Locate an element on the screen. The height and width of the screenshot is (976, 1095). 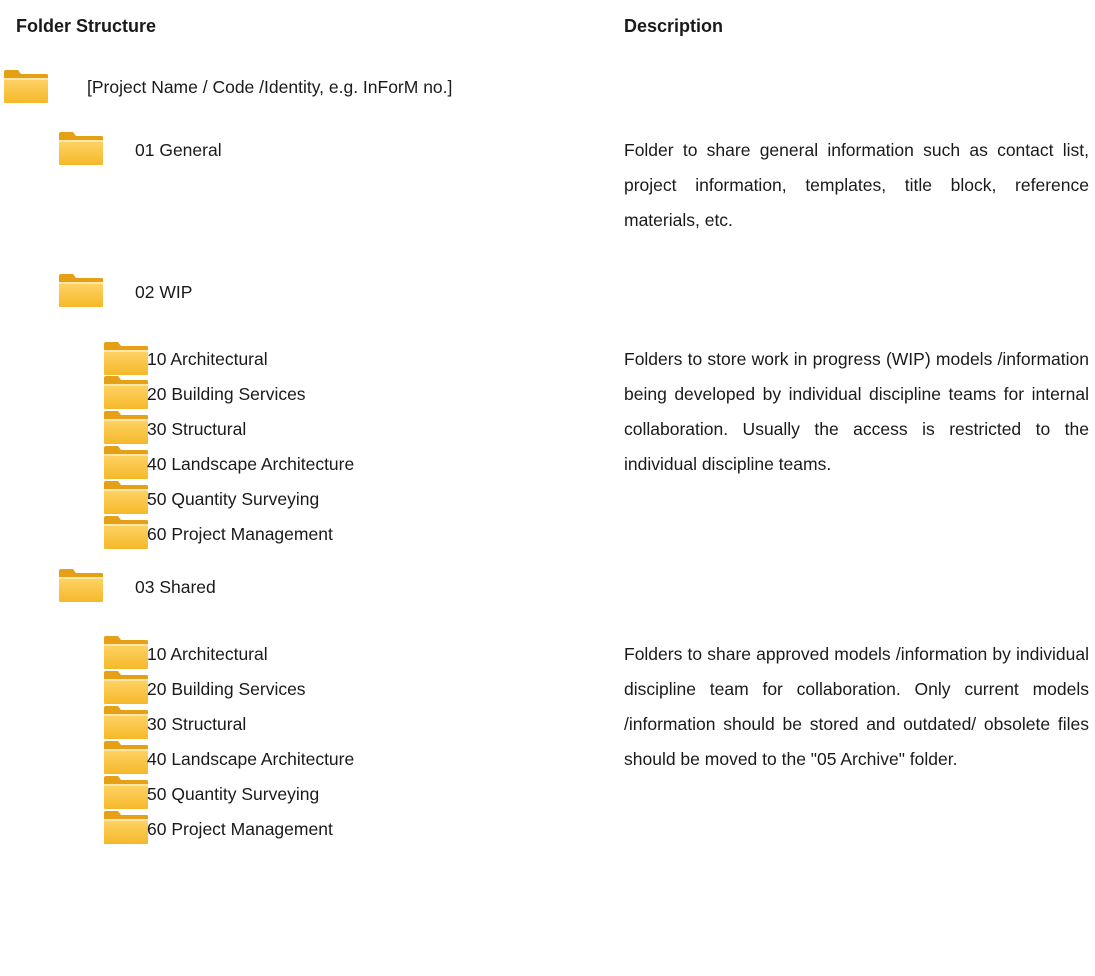
shared-child-label: 50 Quantity Surveying is located at coordinates (233, 794).